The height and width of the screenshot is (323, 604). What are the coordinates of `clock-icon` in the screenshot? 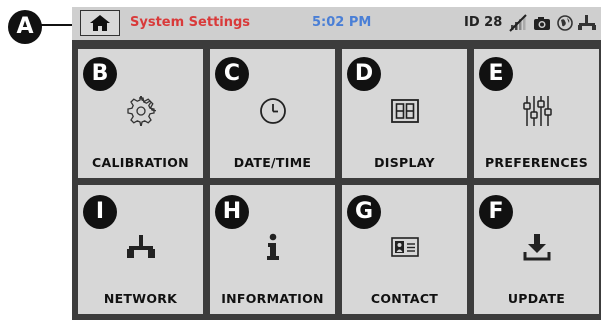 It's located at (273, 111).